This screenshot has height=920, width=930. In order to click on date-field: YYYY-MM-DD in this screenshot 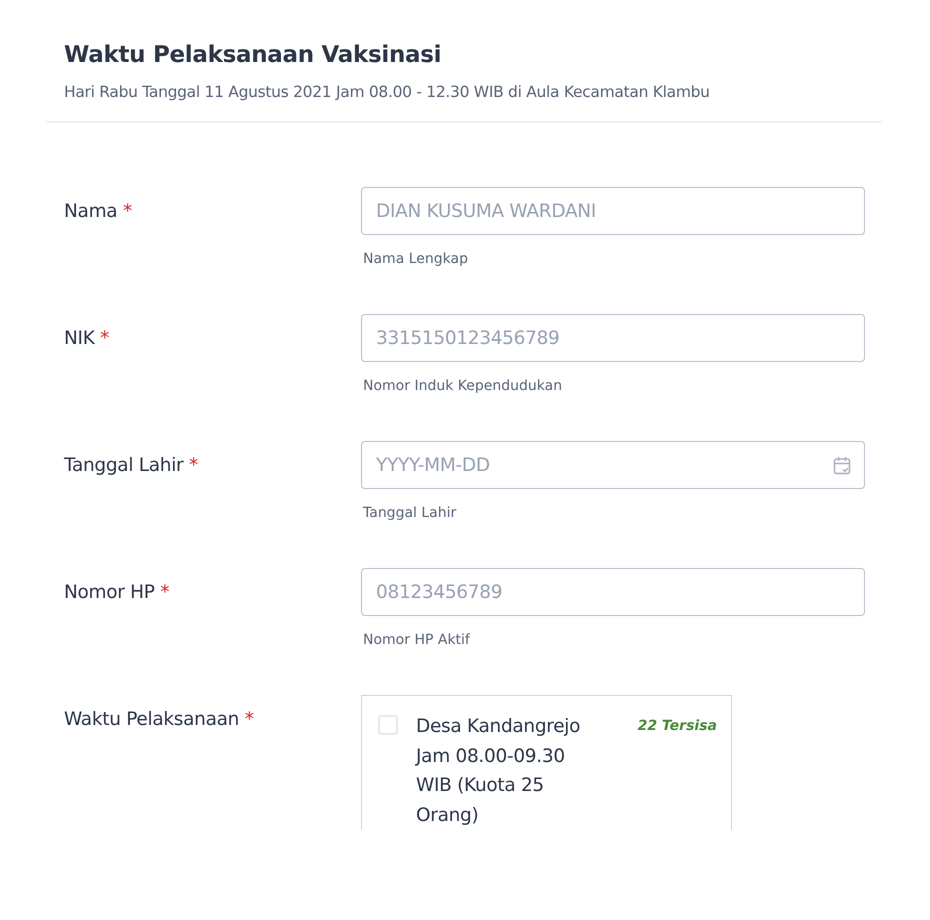, I will do `click(613, 465)`.